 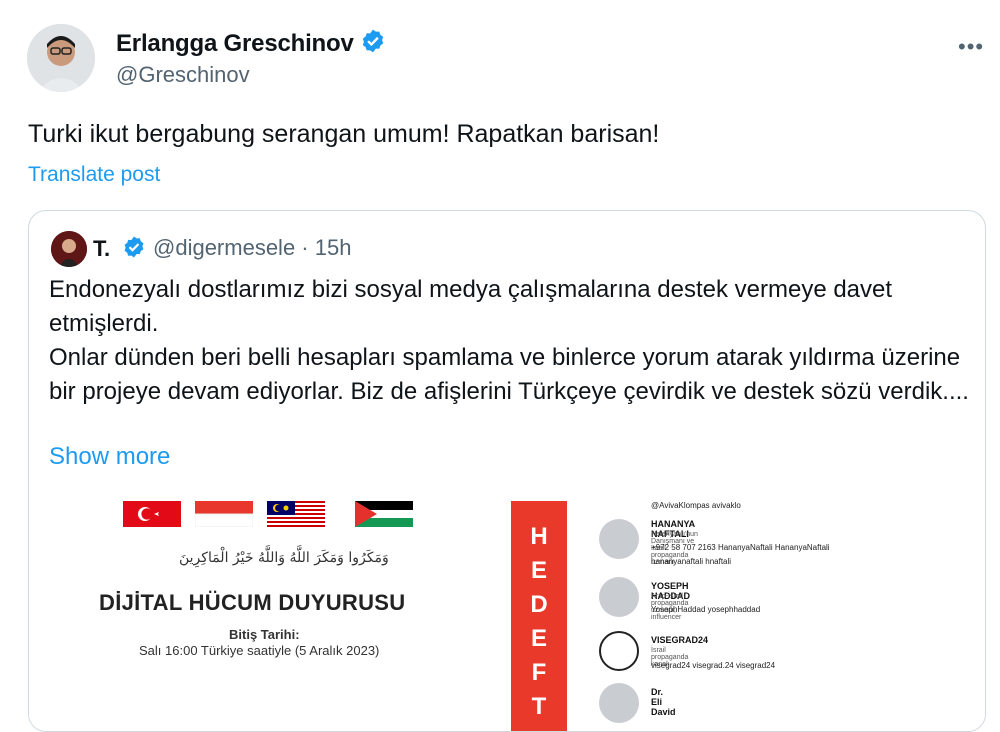 What do you see at coordinates (109, 457) in the screenshot?
I see `show-more-link: Show more` at bounding box center [109, 457].